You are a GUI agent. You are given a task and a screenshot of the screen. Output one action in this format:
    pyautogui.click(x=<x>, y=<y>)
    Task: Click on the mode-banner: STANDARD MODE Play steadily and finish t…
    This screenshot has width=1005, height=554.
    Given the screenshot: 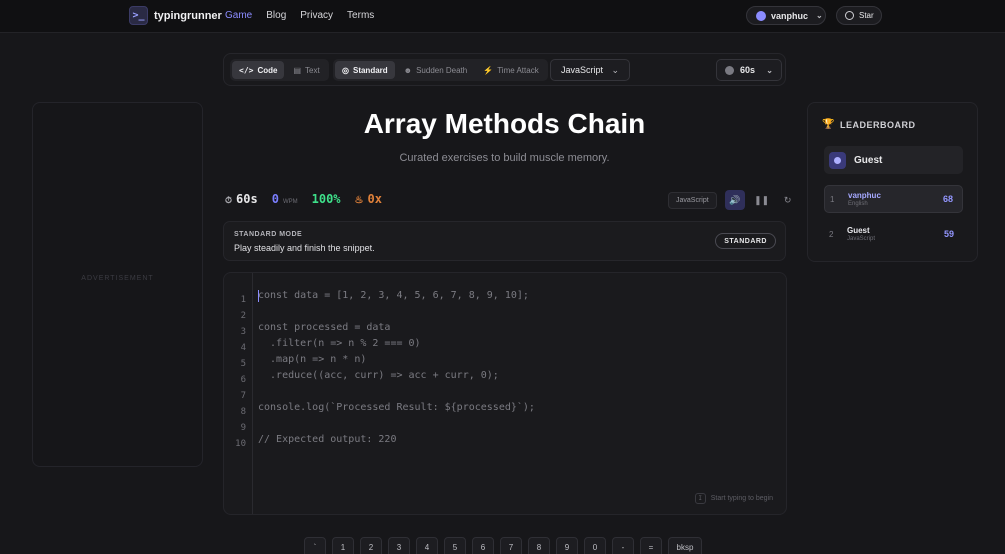 What is the action you would take?
    pyautogui.click(x=504, y=241)
    